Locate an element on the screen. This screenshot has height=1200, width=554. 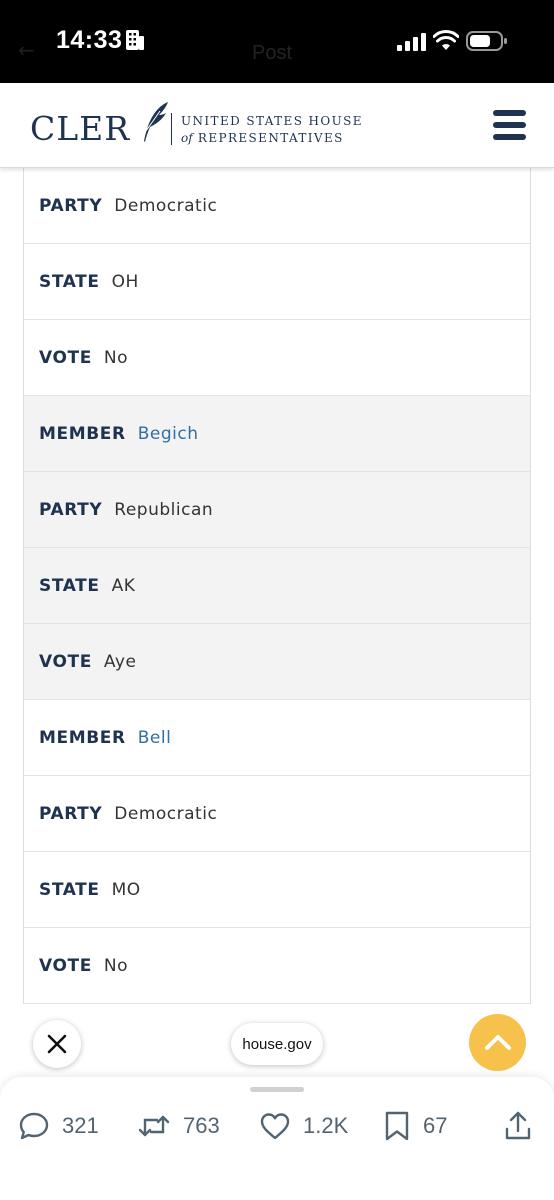
bookmark-count: 67 is located at coordinates (435, 1125).